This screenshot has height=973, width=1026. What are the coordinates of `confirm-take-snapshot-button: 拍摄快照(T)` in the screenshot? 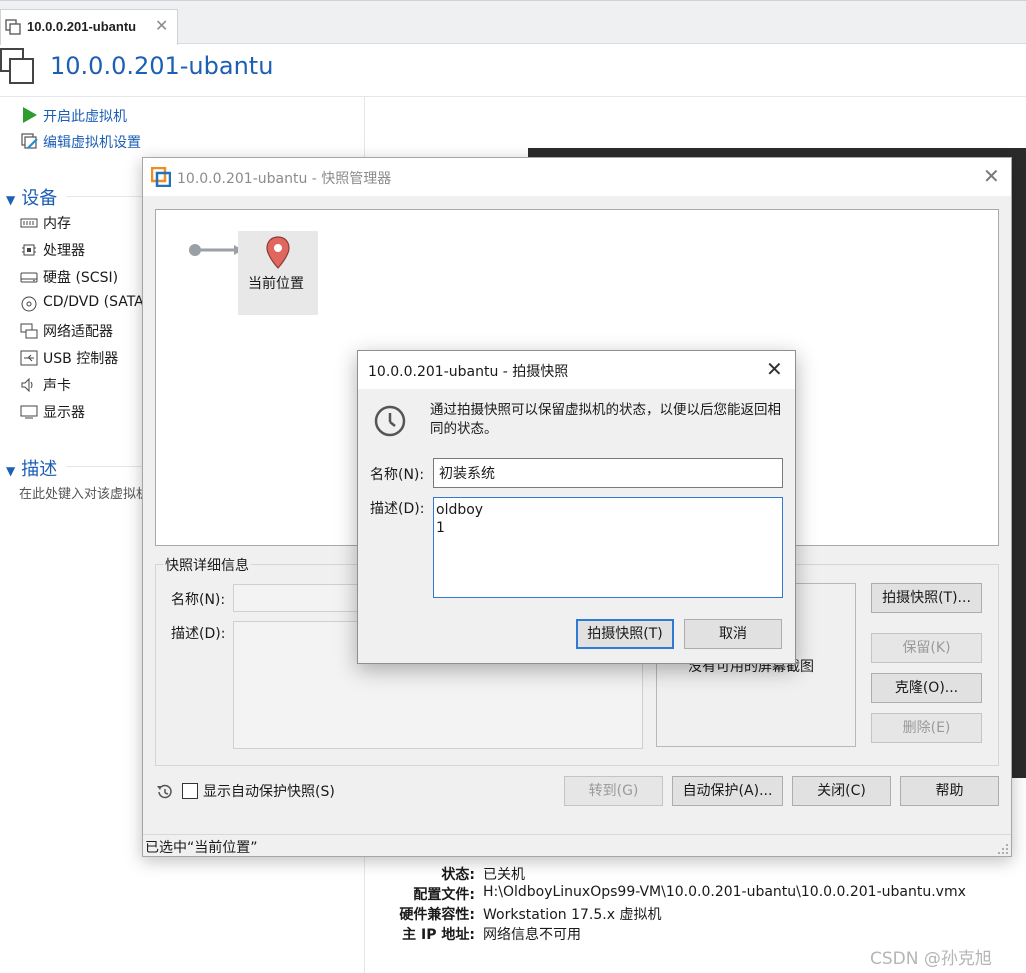 It's located at (625, 634).